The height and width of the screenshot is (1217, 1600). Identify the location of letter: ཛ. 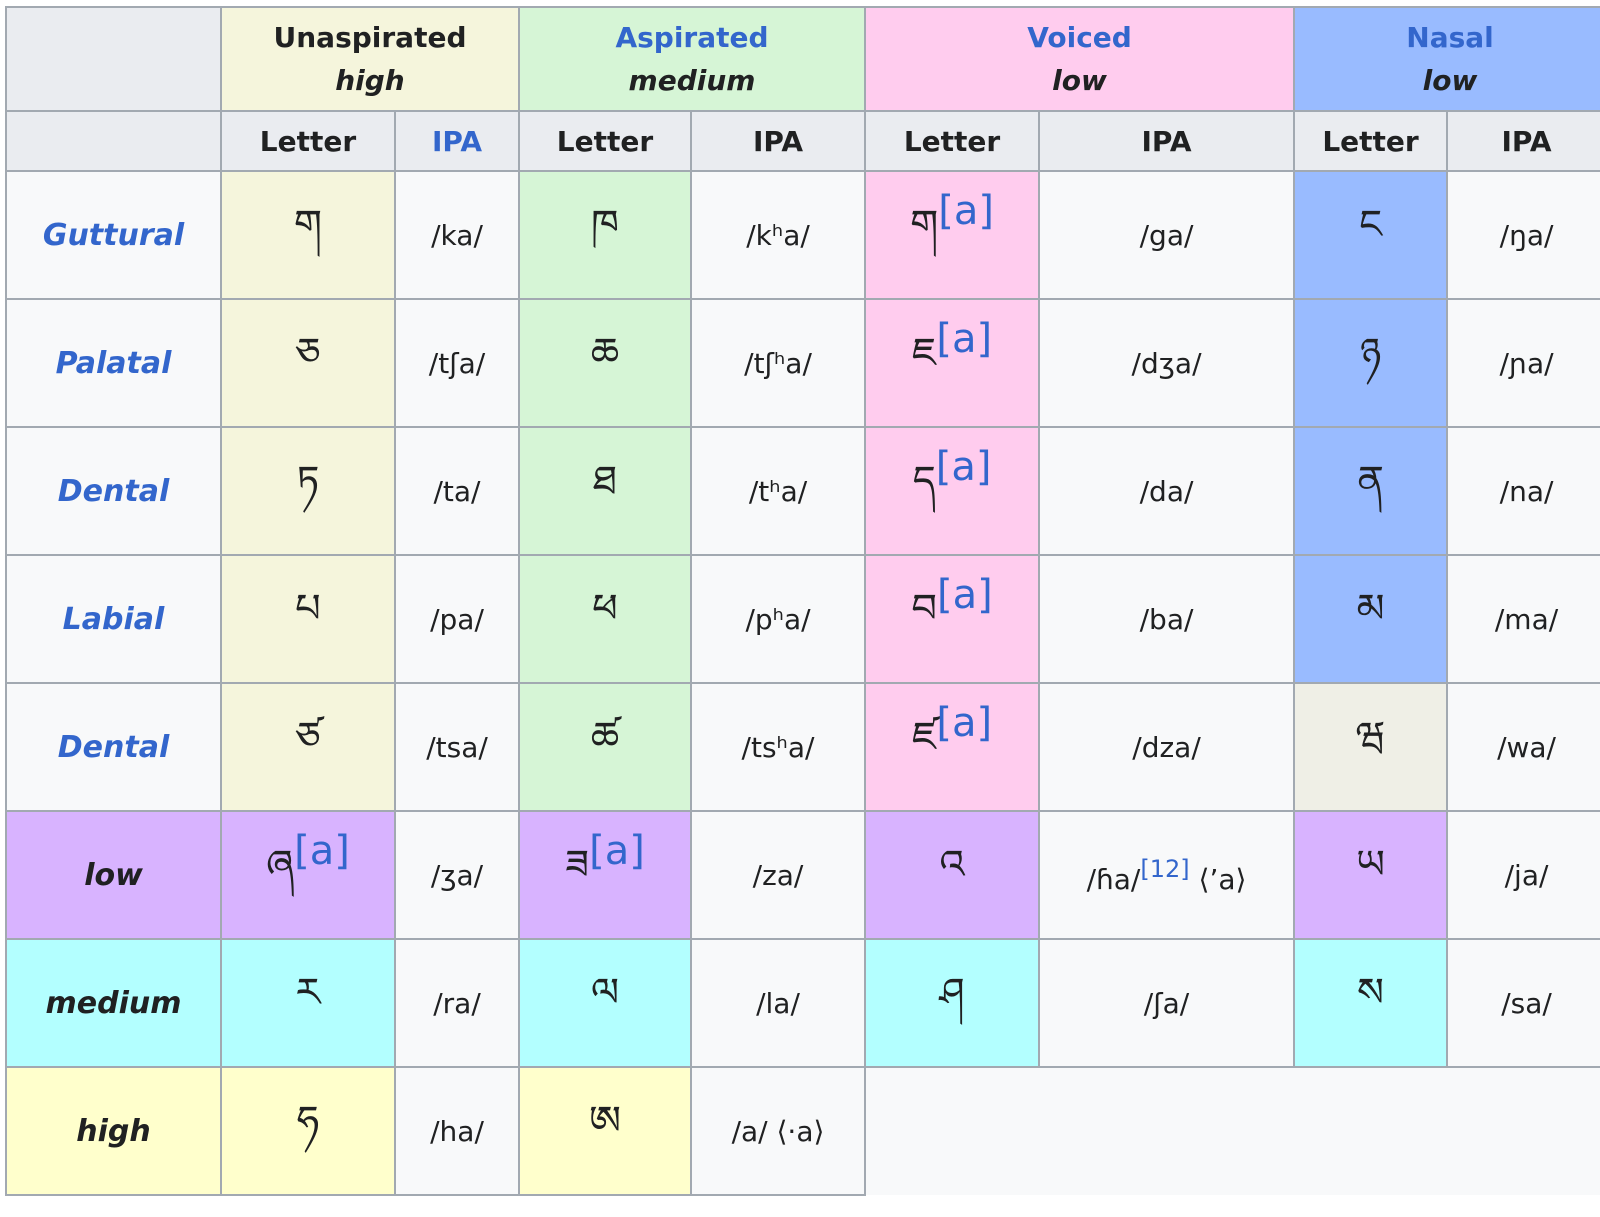
(924, 736).